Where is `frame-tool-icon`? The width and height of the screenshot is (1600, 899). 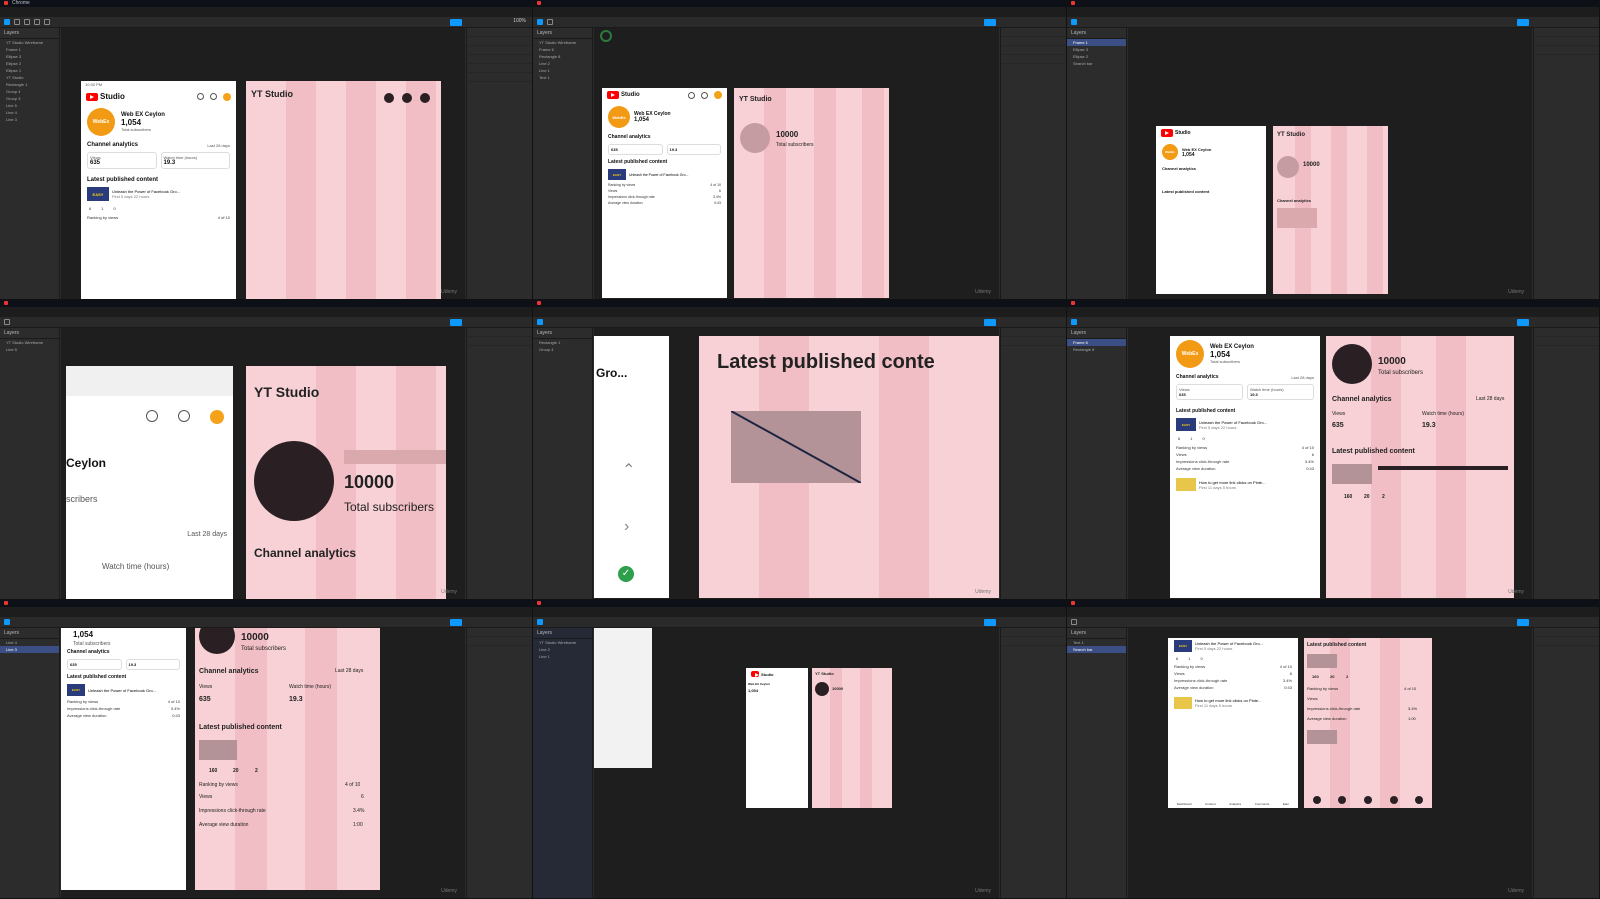 frame-tool-icon is located at coordinates (17, 22).